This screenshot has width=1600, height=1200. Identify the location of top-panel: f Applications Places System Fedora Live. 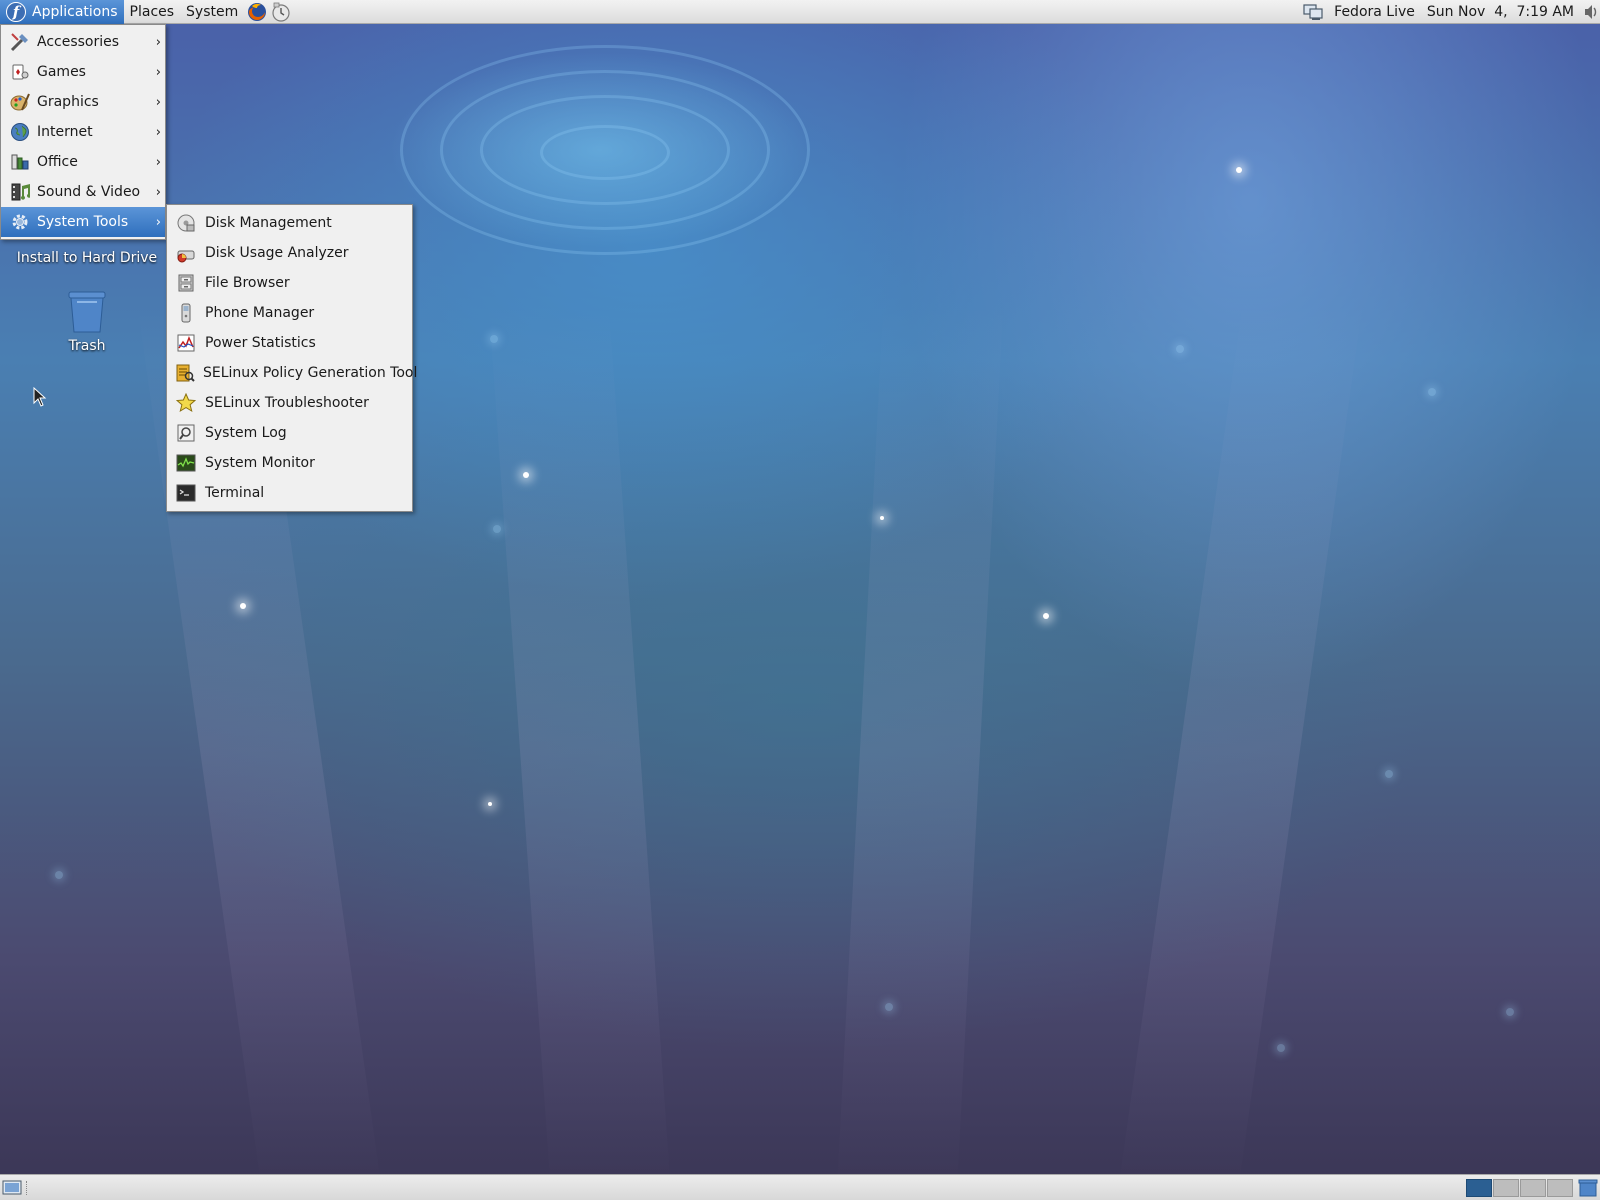
(800, 12).